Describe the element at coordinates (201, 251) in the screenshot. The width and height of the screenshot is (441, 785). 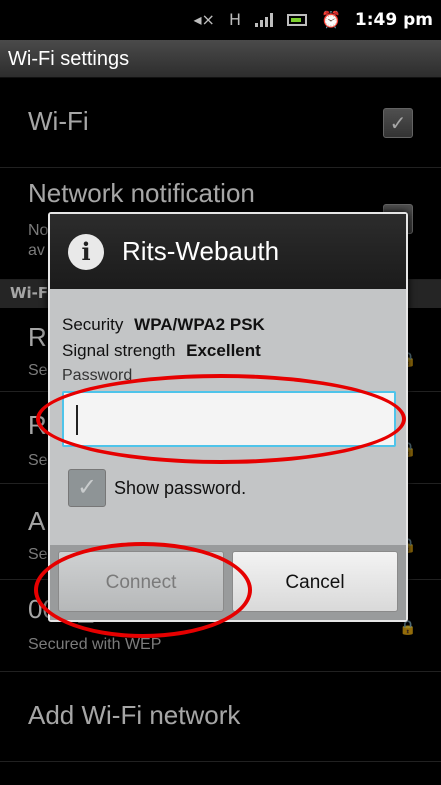
I see `dialog-title: Rits-Webauth` at that location.